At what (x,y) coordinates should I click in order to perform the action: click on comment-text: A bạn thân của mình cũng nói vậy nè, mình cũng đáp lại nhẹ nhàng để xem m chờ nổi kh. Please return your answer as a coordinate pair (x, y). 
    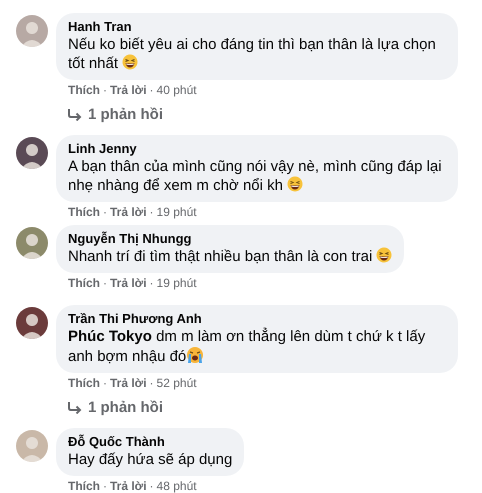
    Looking at the image, I should click on (255, 176).